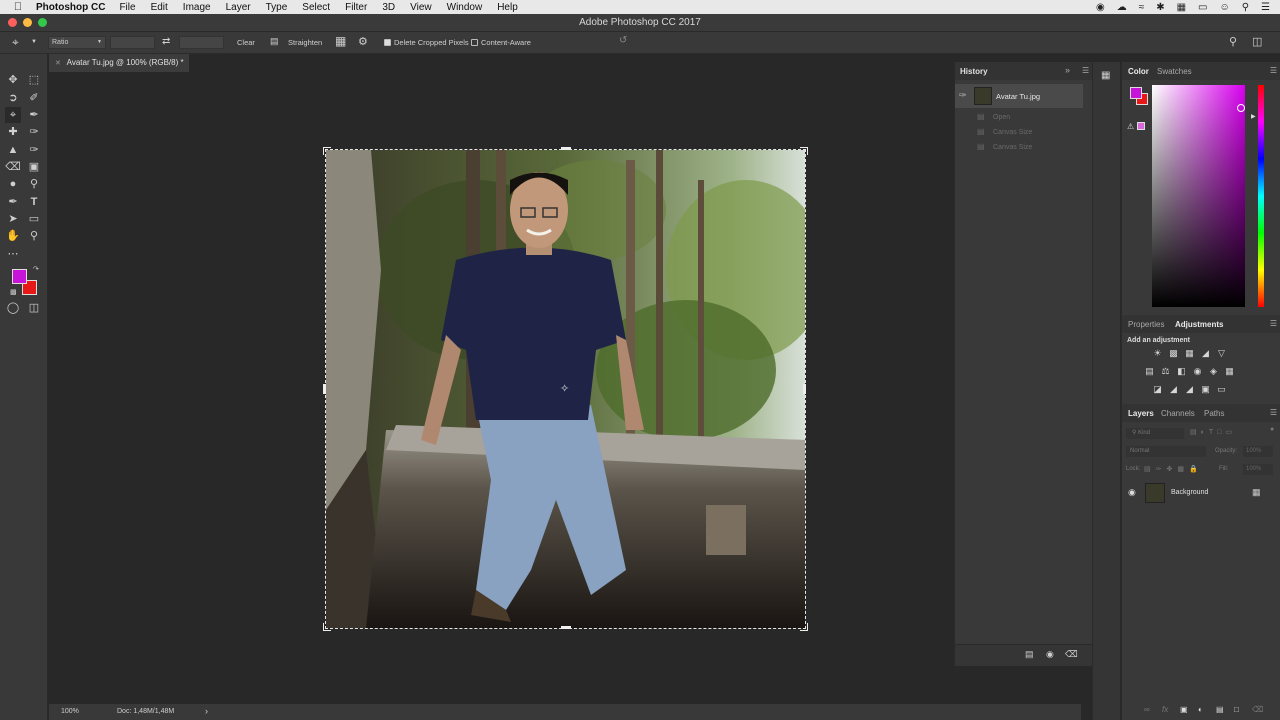 This screenshot has width=1280, height=720. I want to click on gear-icon: ⚙, so click(363, 41).